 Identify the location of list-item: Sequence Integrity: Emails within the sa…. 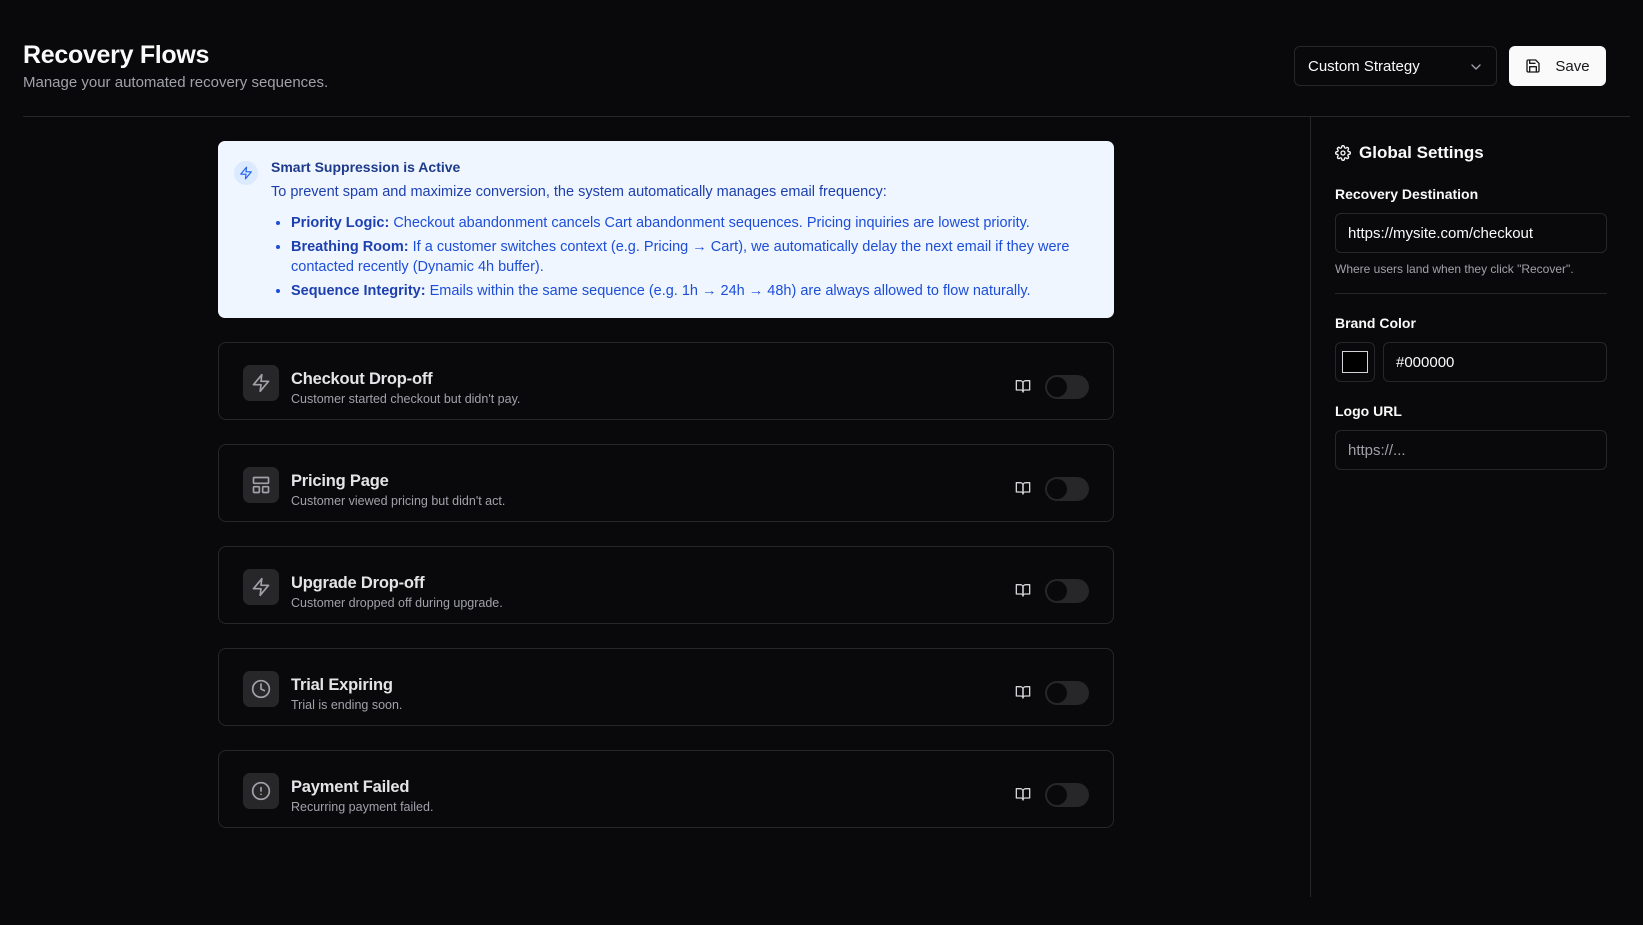
(691, 291).